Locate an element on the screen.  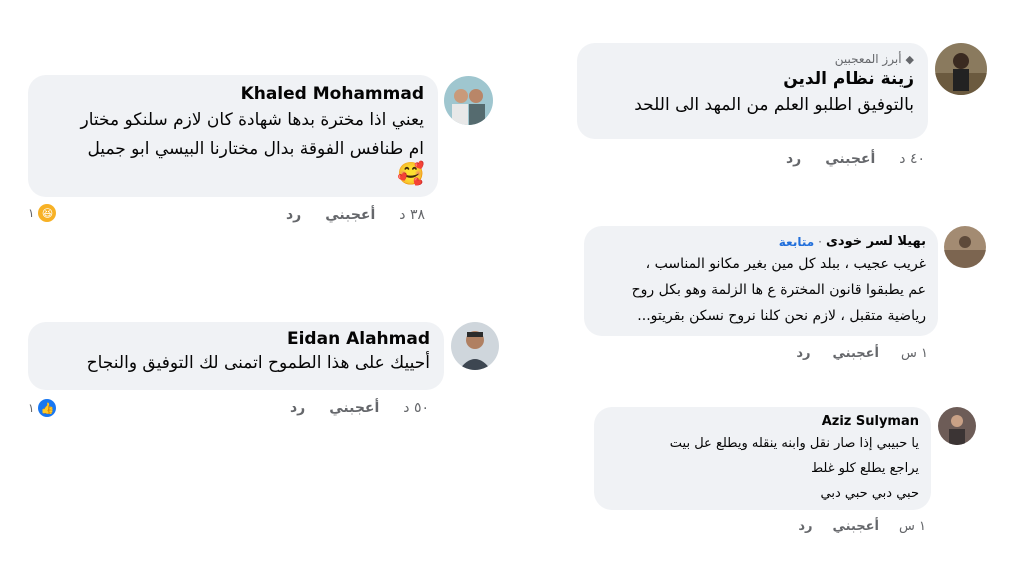
comment-time: ٥٠ د is located at coordinates (416, 408).